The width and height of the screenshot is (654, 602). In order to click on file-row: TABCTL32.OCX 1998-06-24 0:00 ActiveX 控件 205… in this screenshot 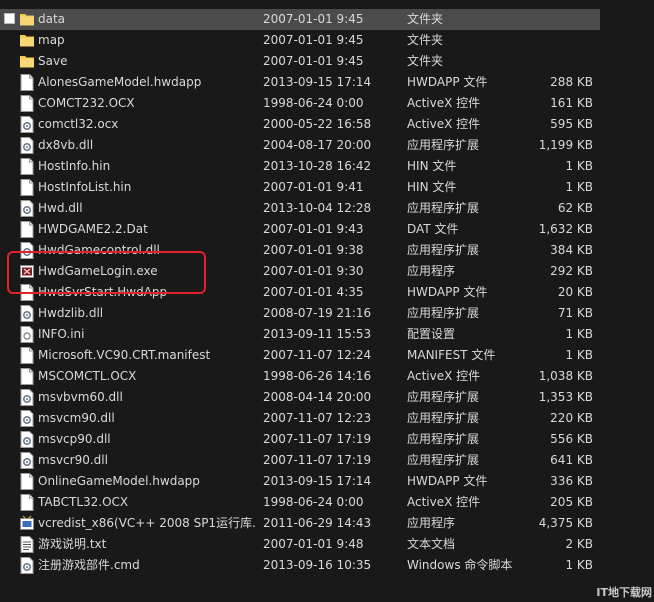, I will do `click(300, 502)`.